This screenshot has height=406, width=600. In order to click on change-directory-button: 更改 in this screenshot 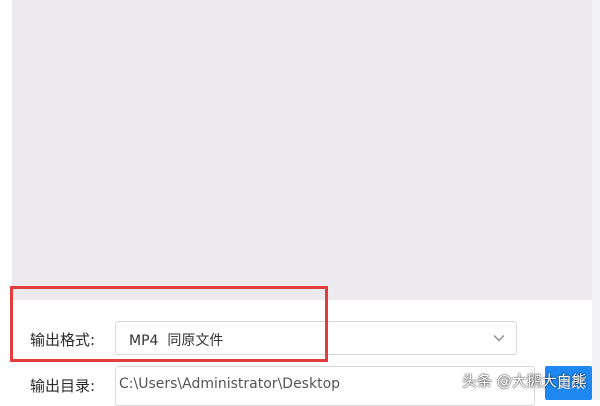, I will do `click(568, 383)`.